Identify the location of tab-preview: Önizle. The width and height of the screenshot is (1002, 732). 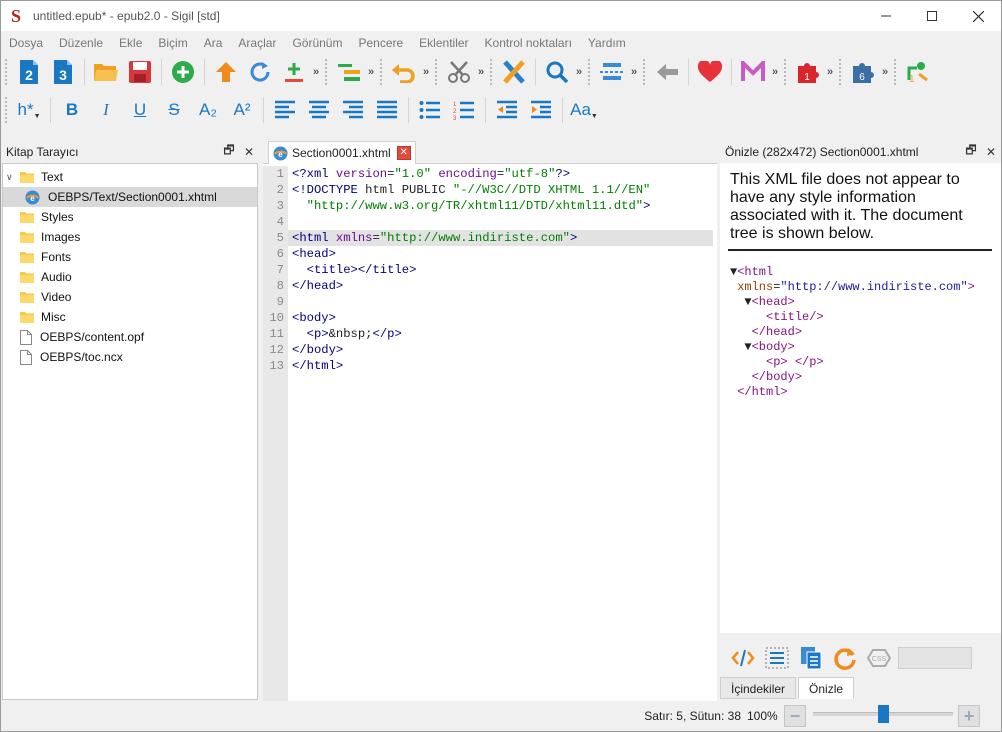
(826, 688).